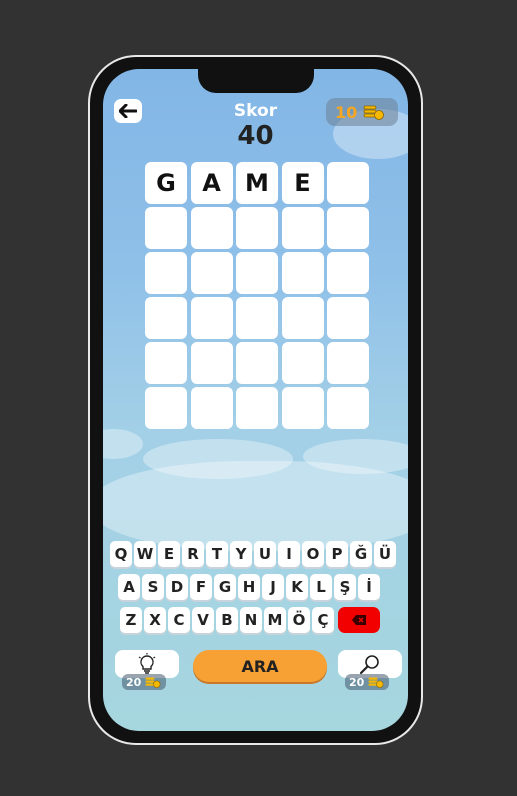  I want to click on keyboard-key: P, so click(337, 554).